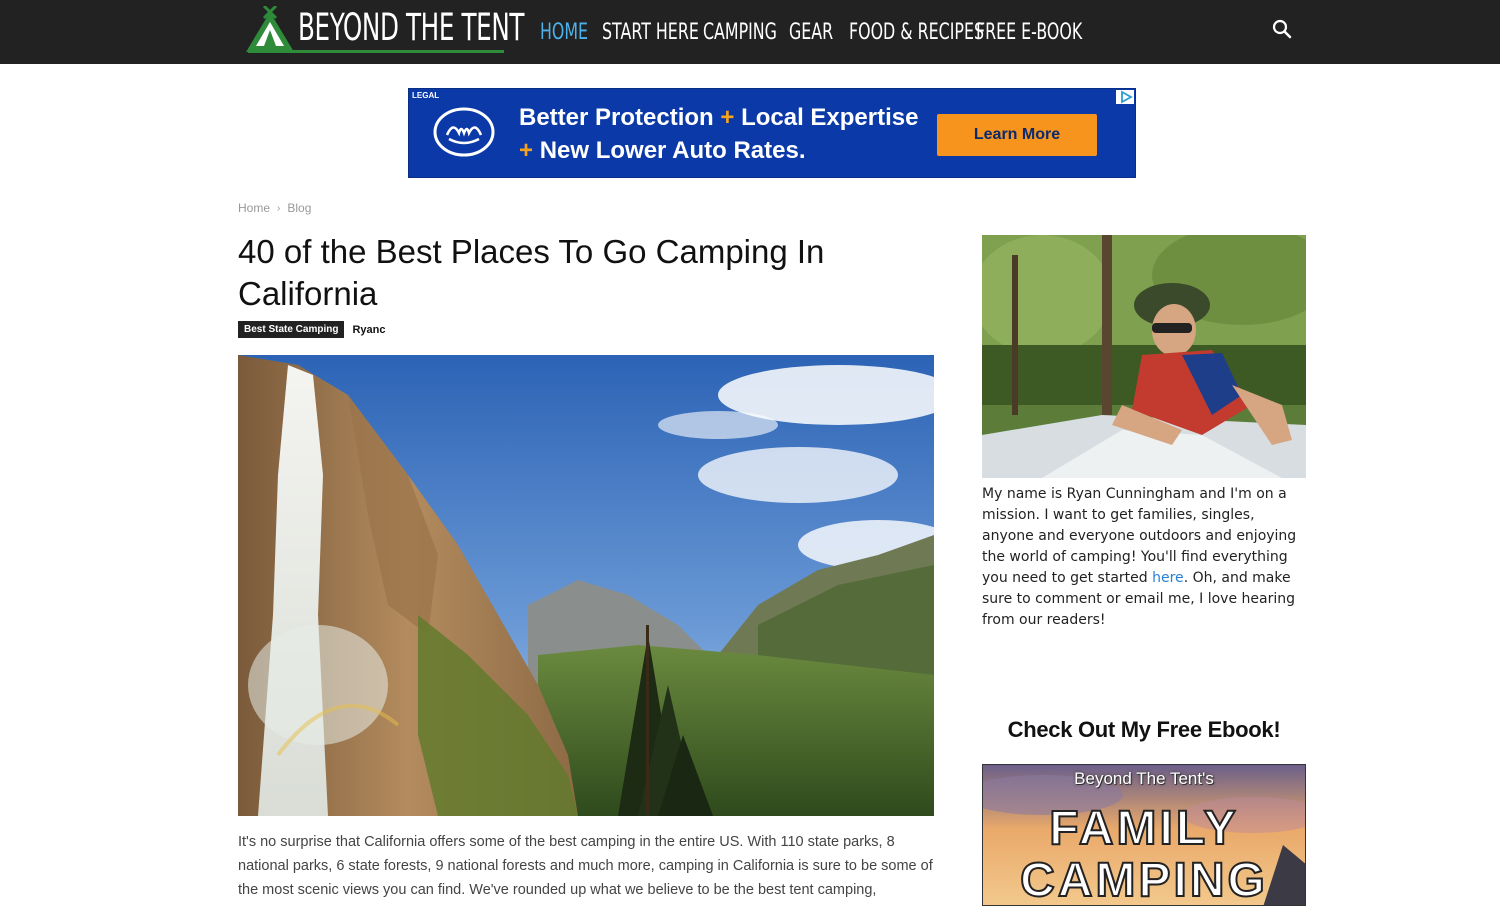 This screenshot has width=1500, height=906. What do you see at coordinates (299, 208) in the screenshot?
I see `breadcrumb-blog-link: Blog` at bounding box center [299, 208].